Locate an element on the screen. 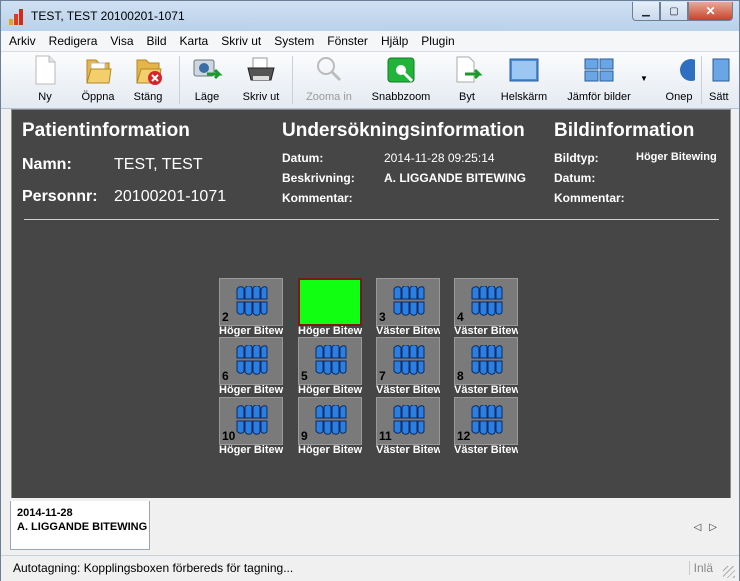  thumbnail-number: 12 is located at coordinates (464, 436).